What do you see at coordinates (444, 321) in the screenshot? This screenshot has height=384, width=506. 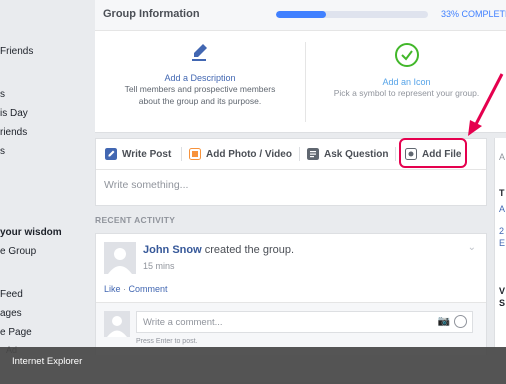 I see `camera-icon: 📷` at bounding box center [444, 321].